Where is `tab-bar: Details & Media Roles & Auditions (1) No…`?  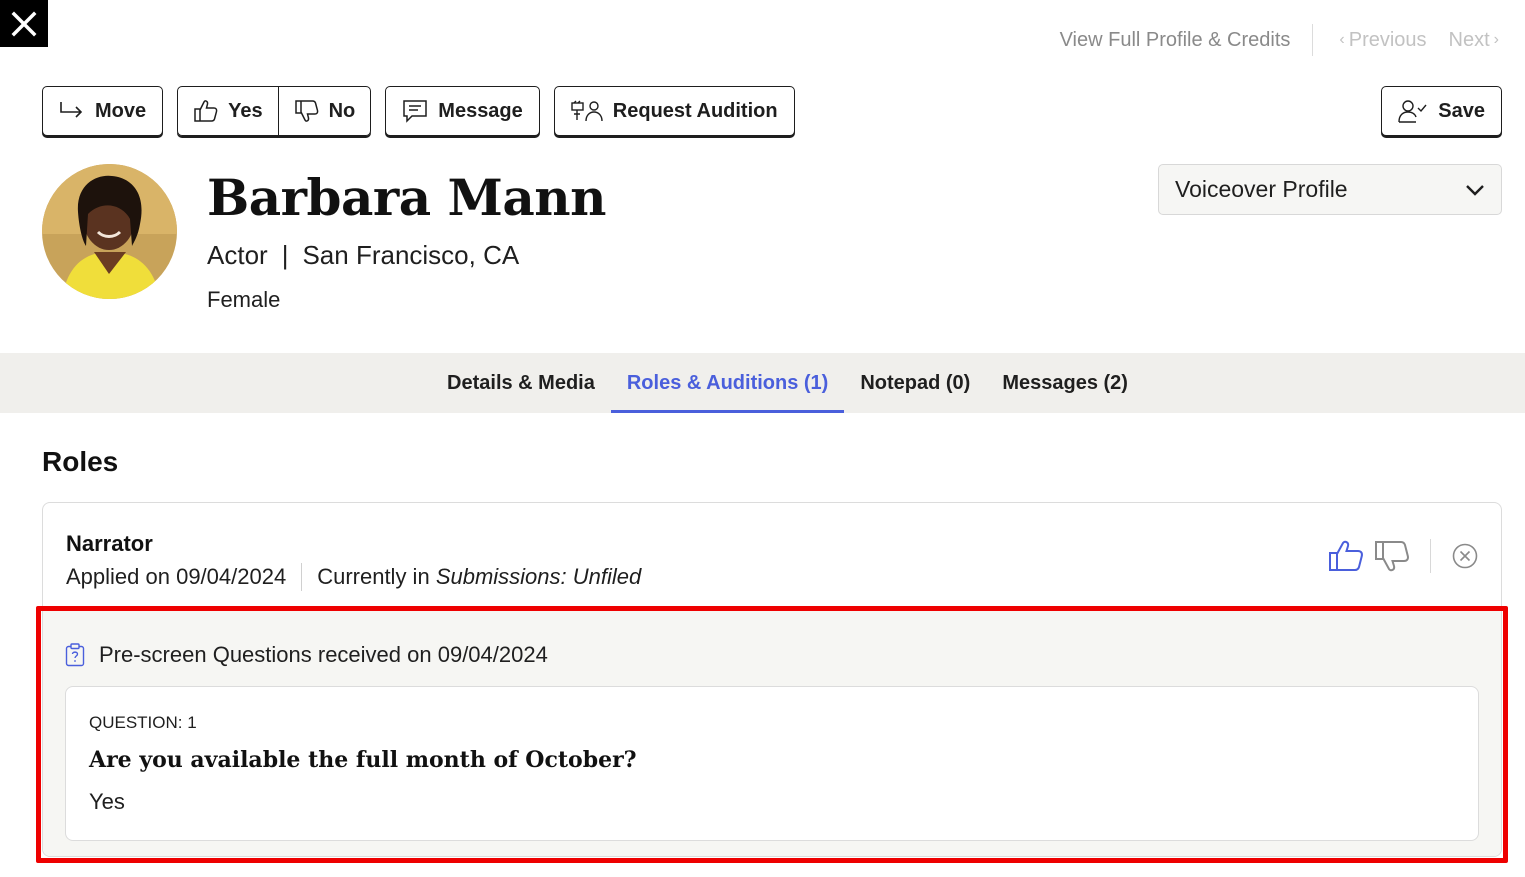 tab-bar: Details & Media Roles & Auditions (1) No… is located at coordinates (762, 383).